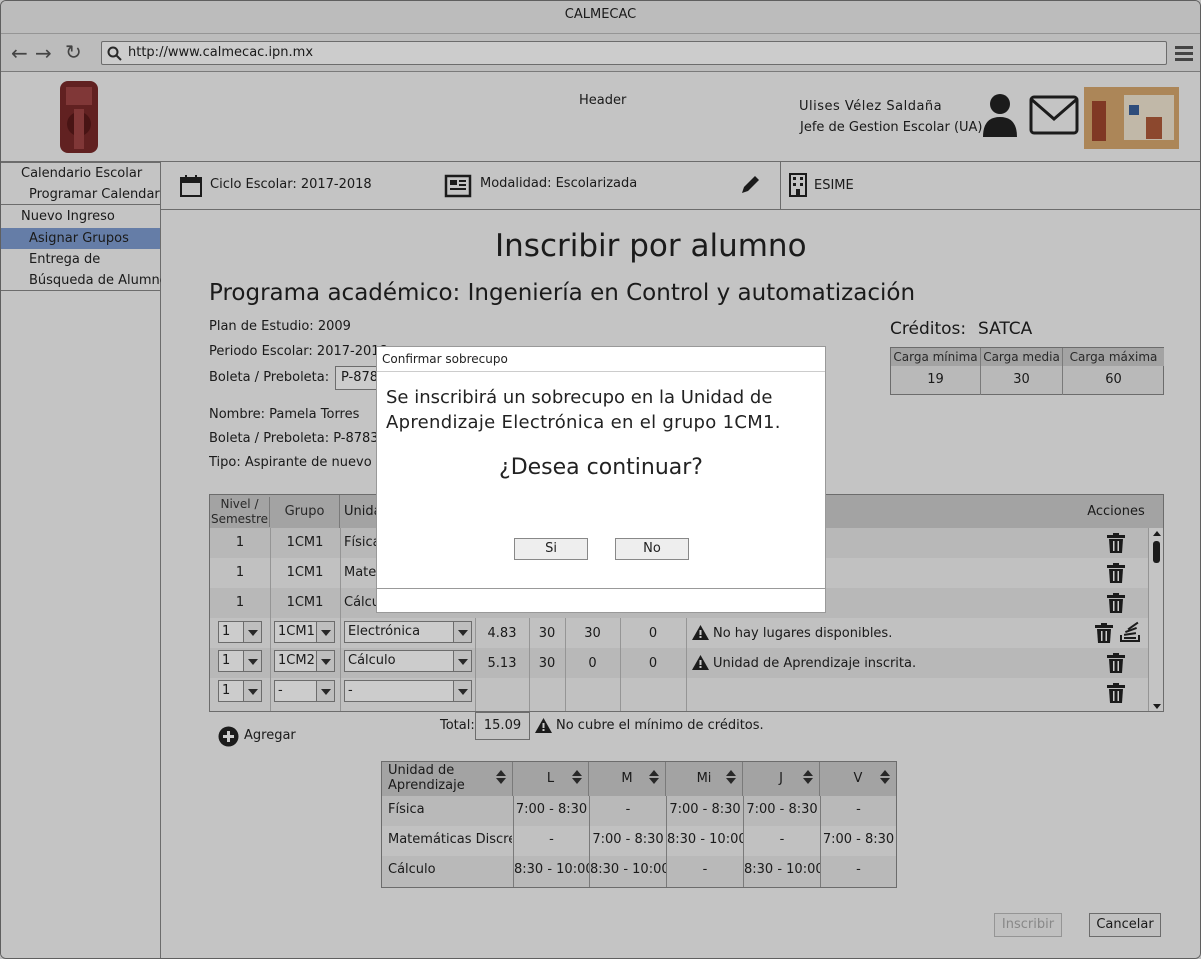 The image size is (1201, 959). I want to click on dialog-footer-divider, so click(601, 588).